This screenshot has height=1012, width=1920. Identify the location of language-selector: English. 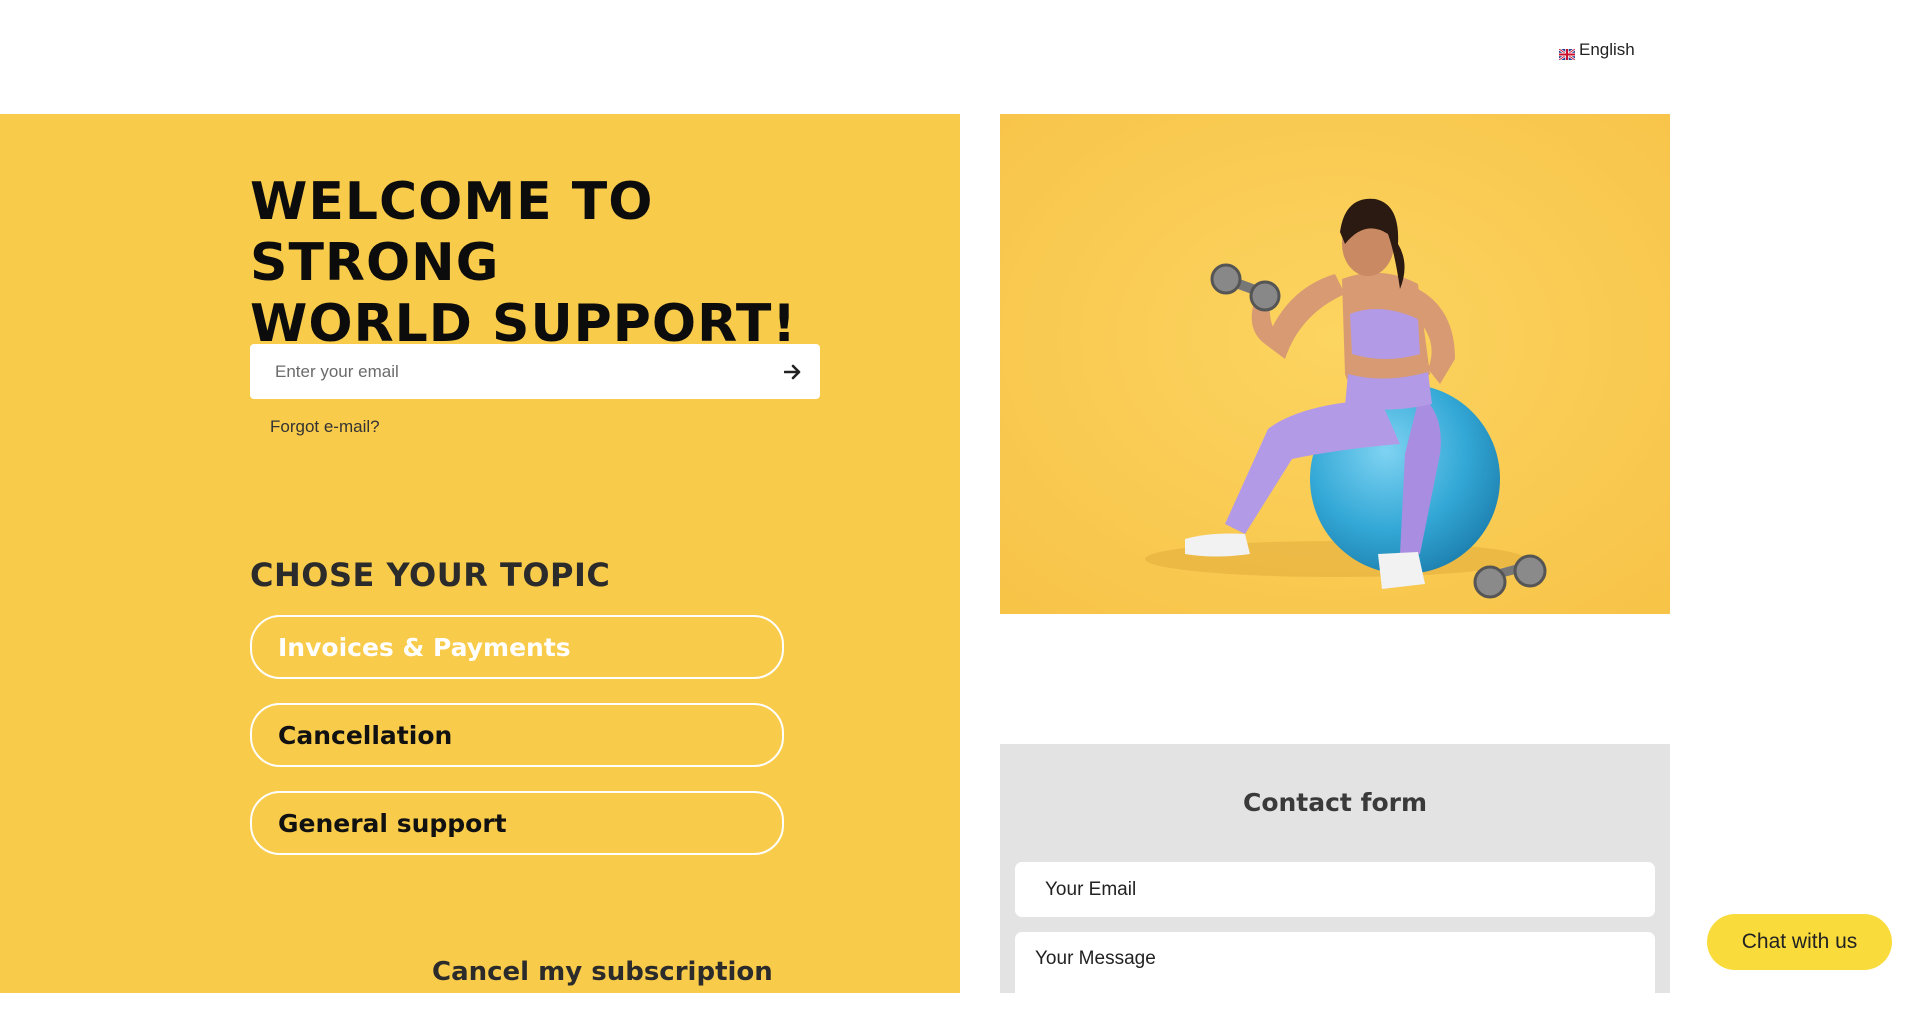
(1596, 50).